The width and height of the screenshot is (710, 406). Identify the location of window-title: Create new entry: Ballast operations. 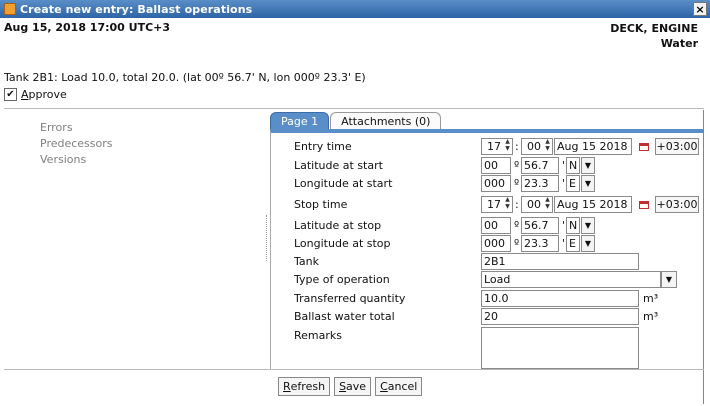
(136, 9).